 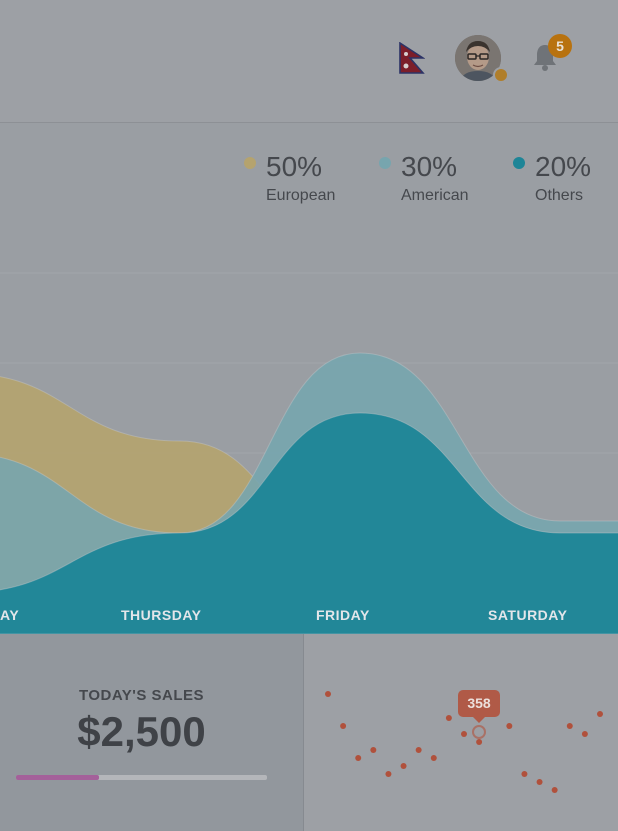 I want to click on legend-dot-others, so click(x=519, y=163).